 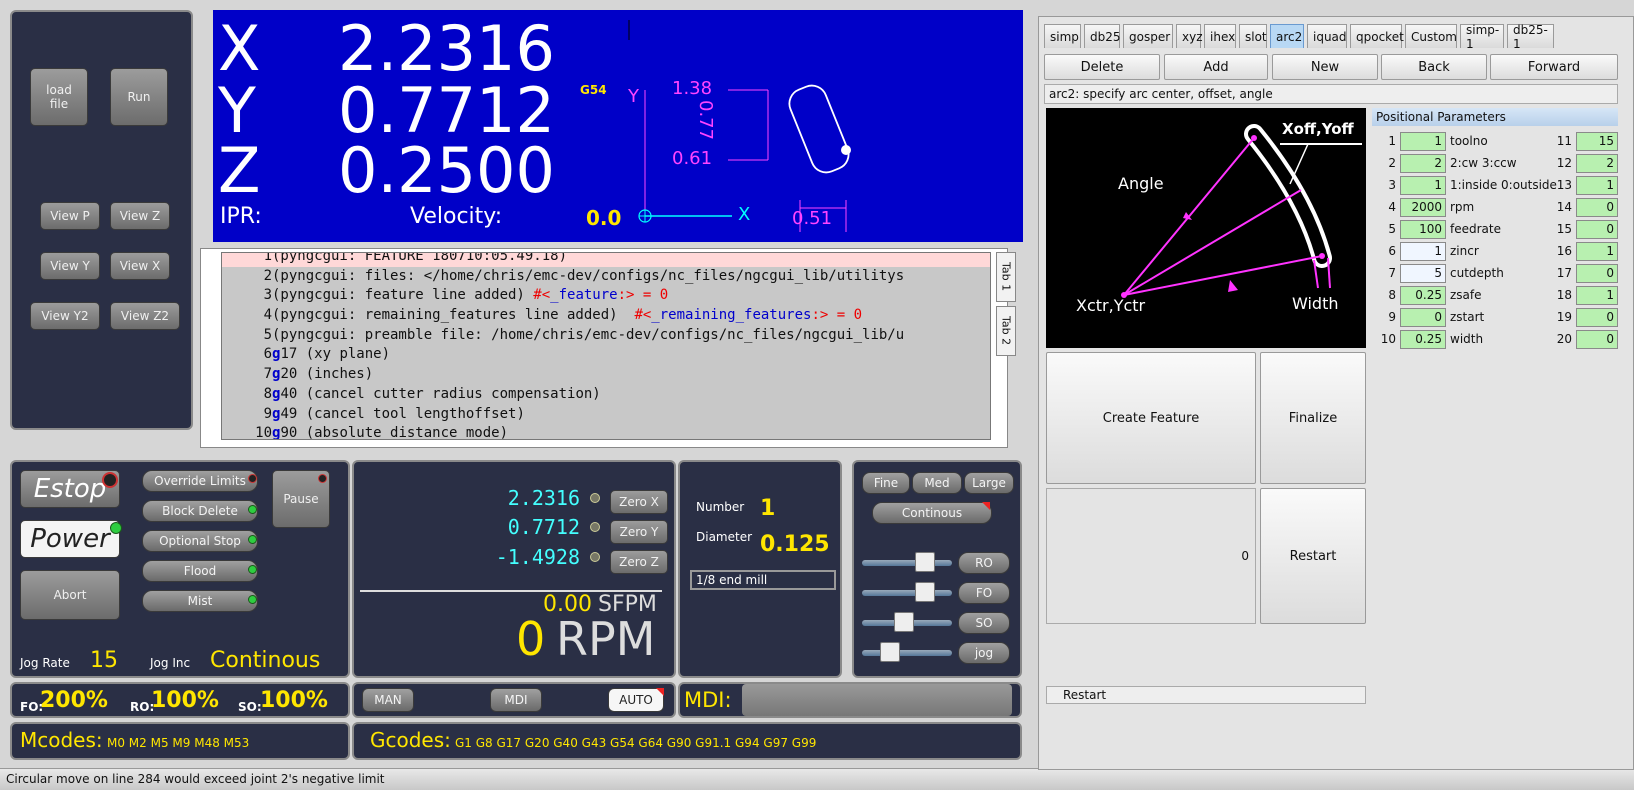 What do you see at coordinates (70, 216) in the screenshot?
I see `view-p-button: View P` at bounding box center [70, 216].